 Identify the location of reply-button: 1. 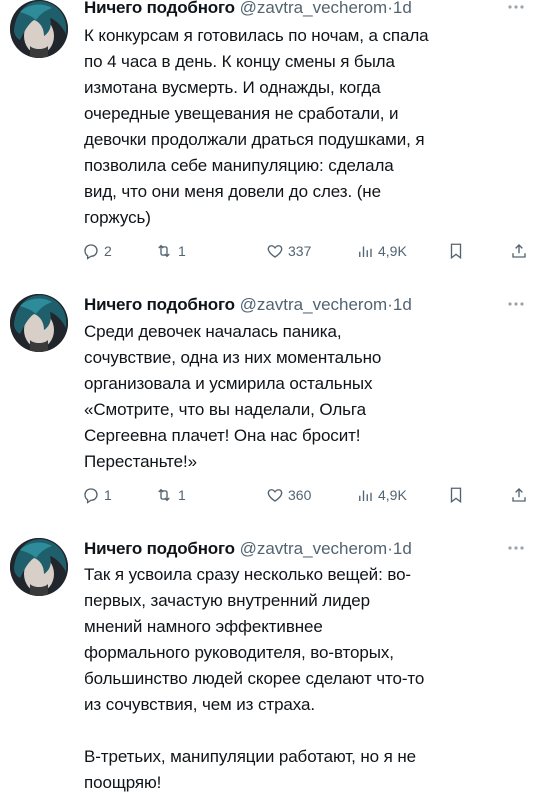
(97, 495).